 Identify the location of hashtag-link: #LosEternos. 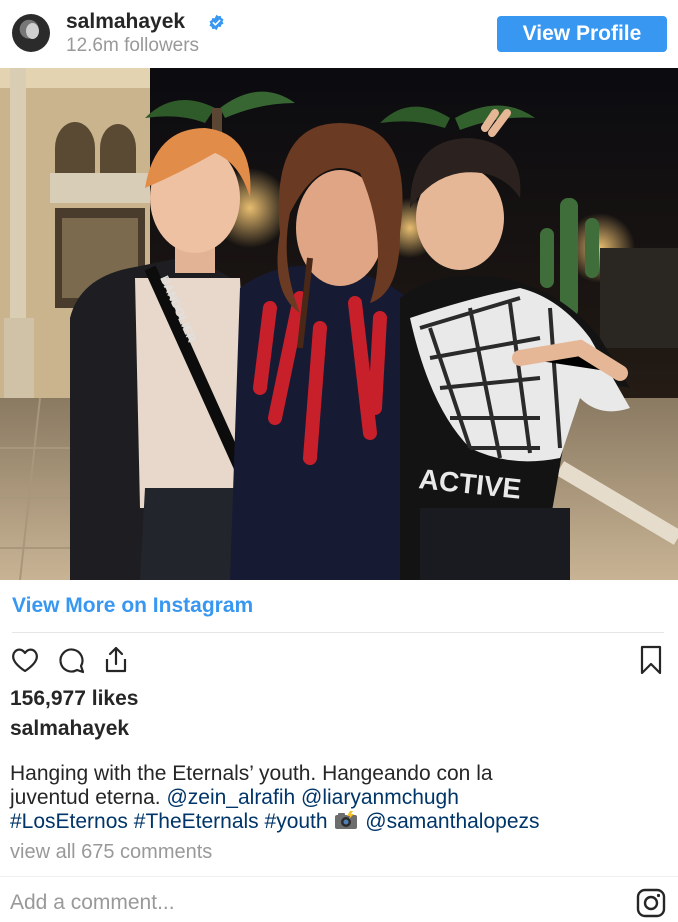
(69, 821).